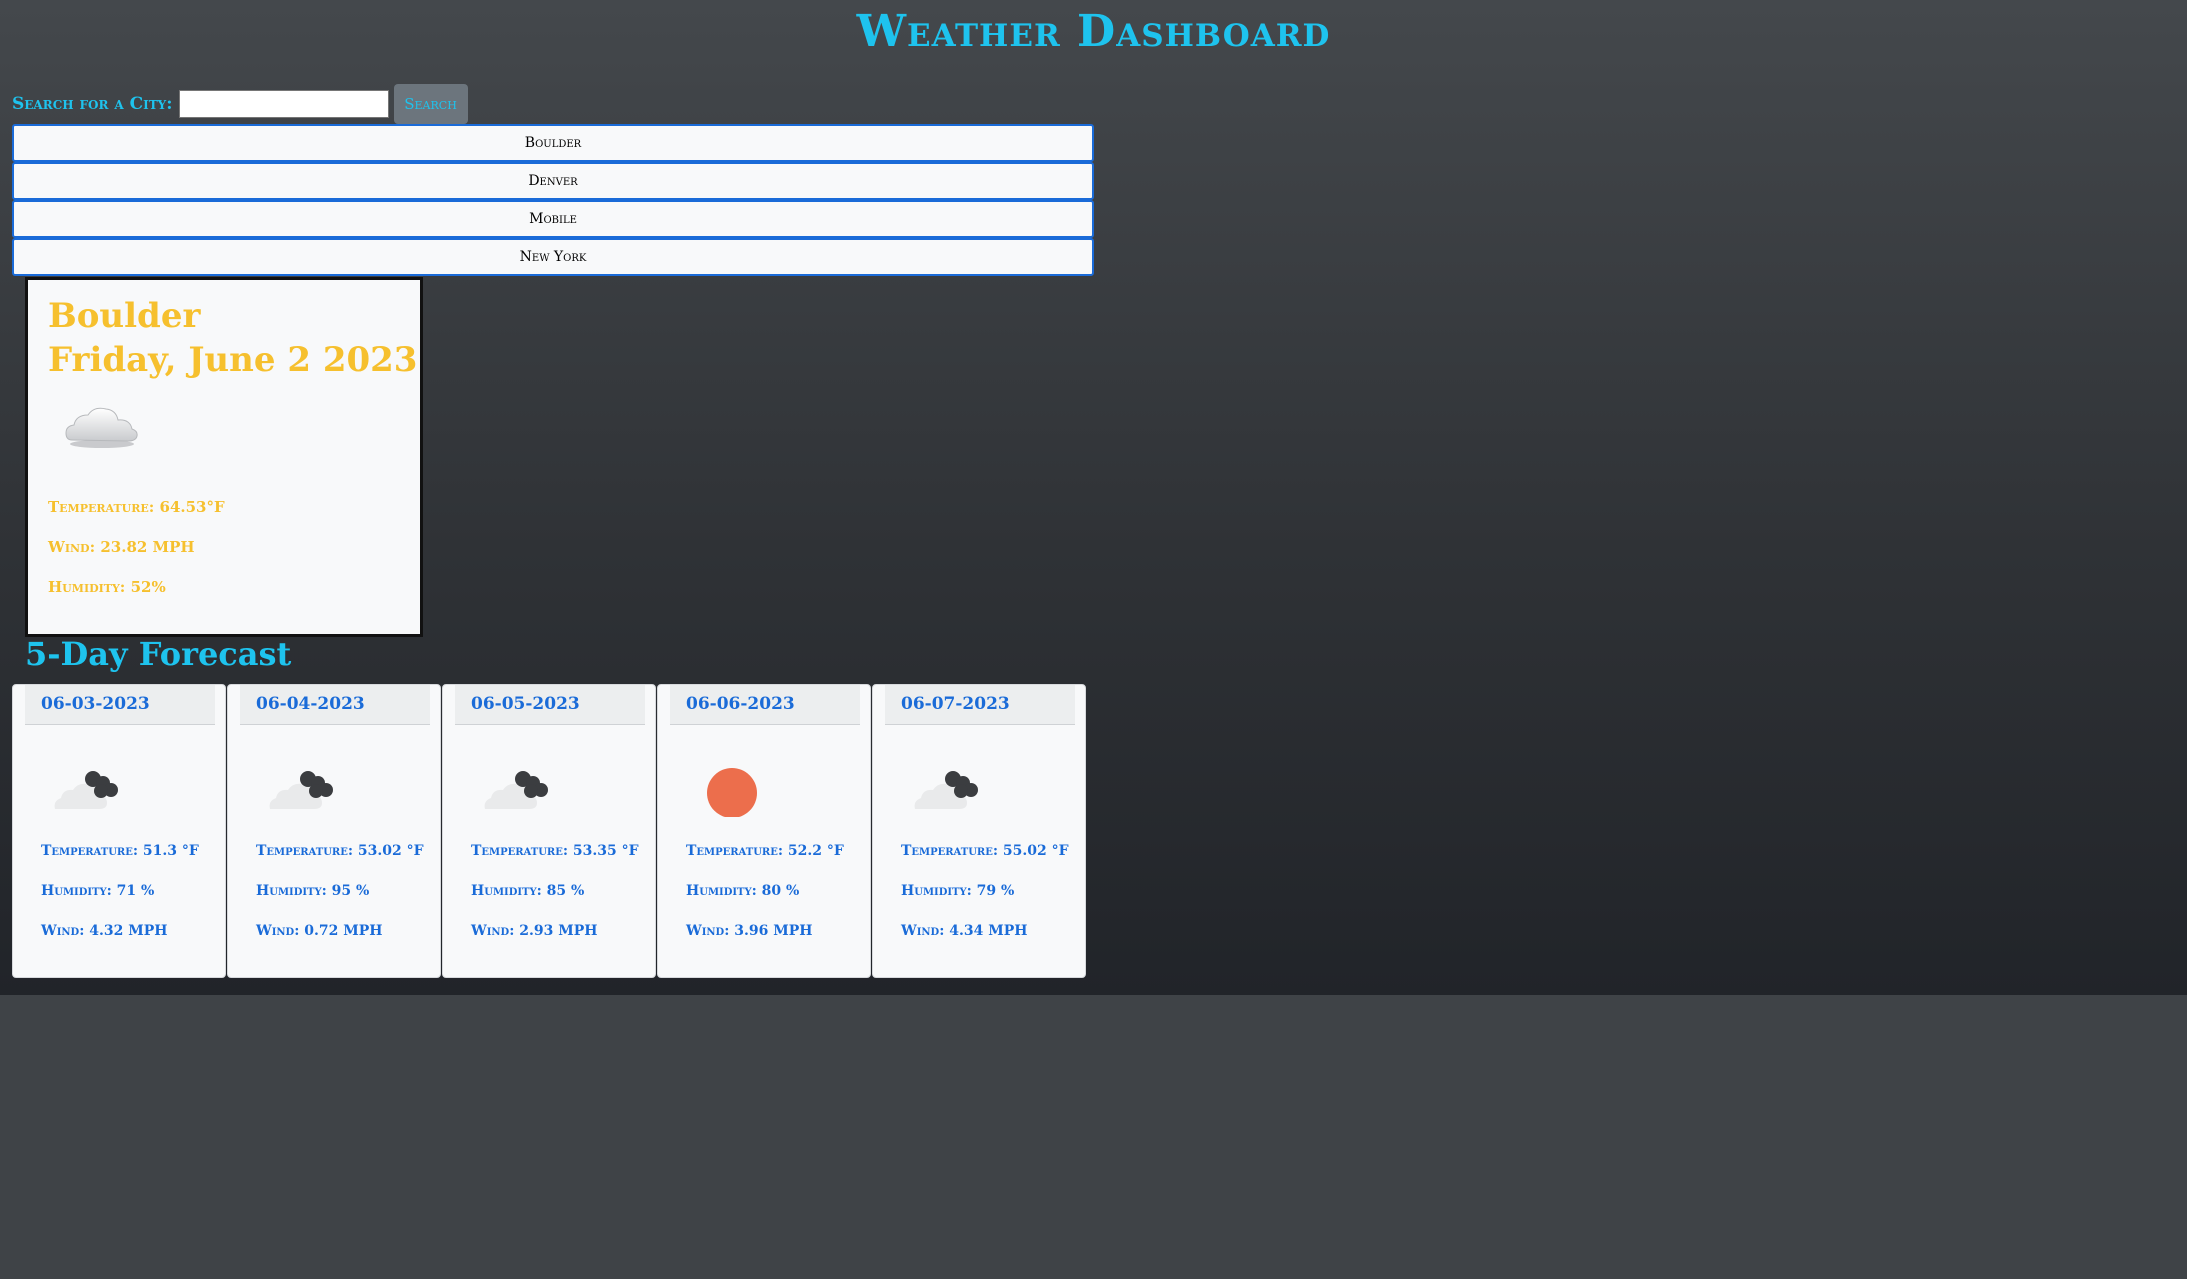  Describe the element at coordinates (553, 143) in the screenshot. I see `history-button-boulder: Boulder` at that location.